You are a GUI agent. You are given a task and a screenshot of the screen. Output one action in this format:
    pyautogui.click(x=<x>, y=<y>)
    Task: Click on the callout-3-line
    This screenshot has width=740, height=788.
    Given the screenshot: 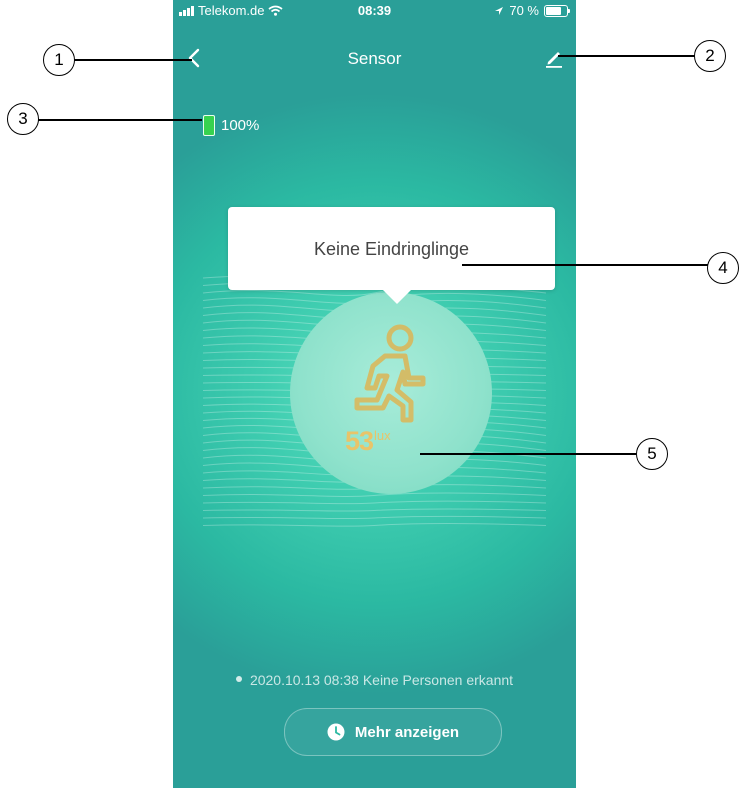 What is the action you would take?
    pyautogui.click(x=120, y=120)
    